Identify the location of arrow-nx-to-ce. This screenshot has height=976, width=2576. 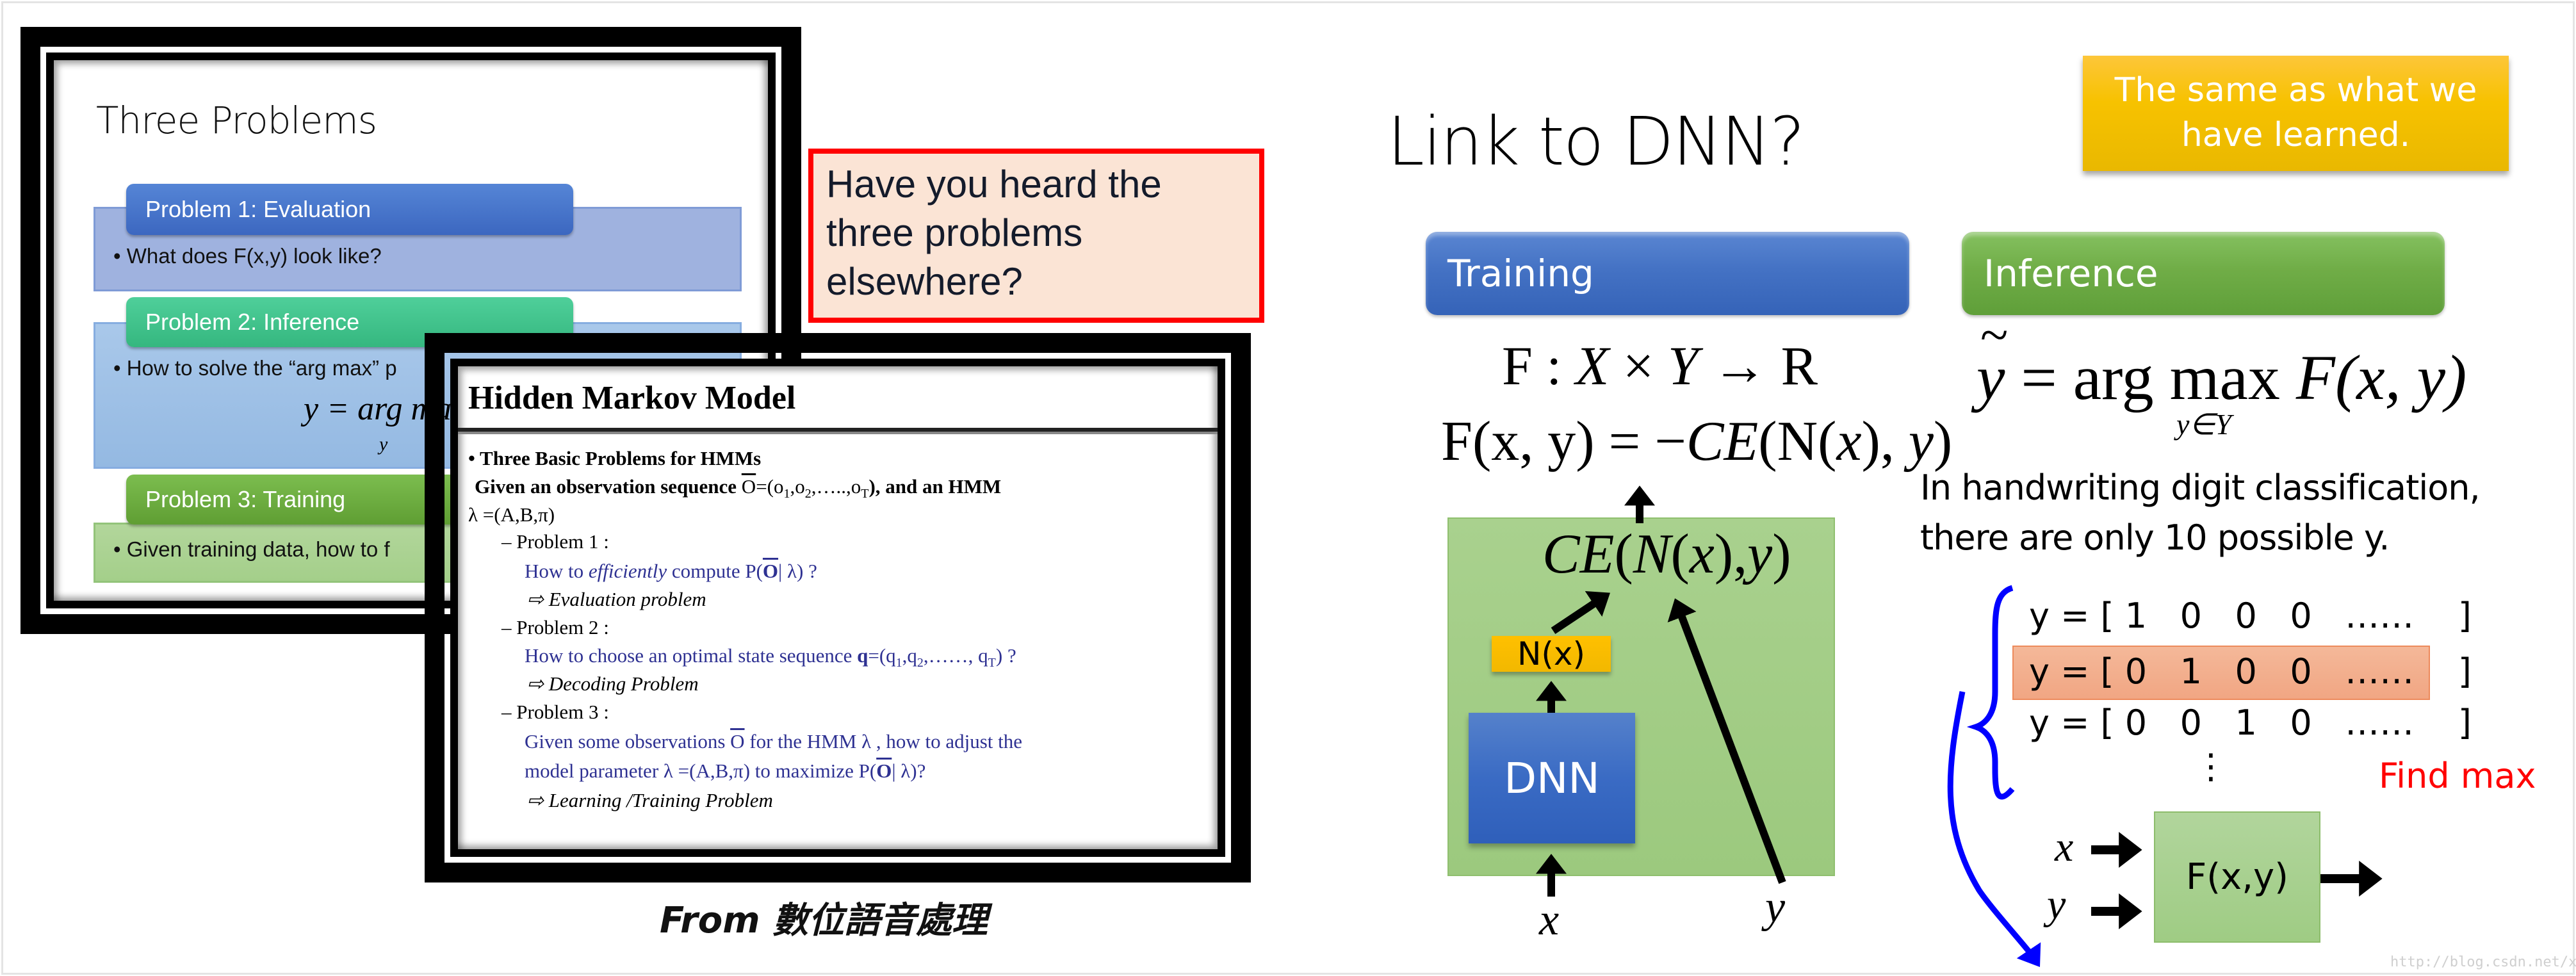
(1580, 612).